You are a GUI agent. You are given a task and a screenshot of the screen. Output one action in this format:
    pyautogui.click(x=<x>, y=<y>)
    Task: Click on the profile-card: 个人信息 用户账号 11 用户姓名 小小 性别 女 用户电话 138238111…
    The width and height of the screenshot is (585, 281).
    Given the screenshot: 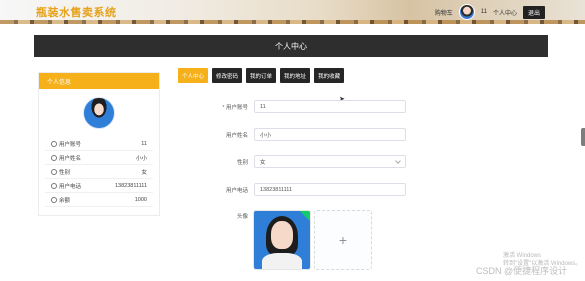 What is the action you would take?
    pyautogui.click(x=99, y=144)
    